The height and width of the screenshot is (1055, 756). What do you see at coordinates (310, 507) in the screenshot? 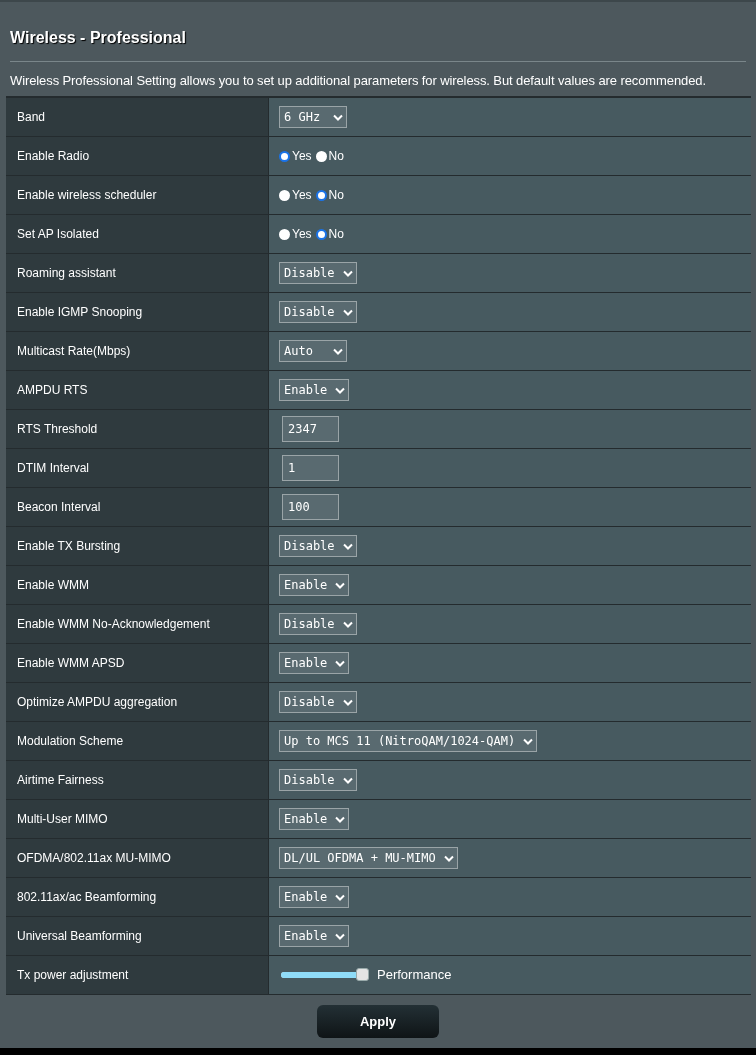
I see `input-field: 100` at bounding box center [310, 507].